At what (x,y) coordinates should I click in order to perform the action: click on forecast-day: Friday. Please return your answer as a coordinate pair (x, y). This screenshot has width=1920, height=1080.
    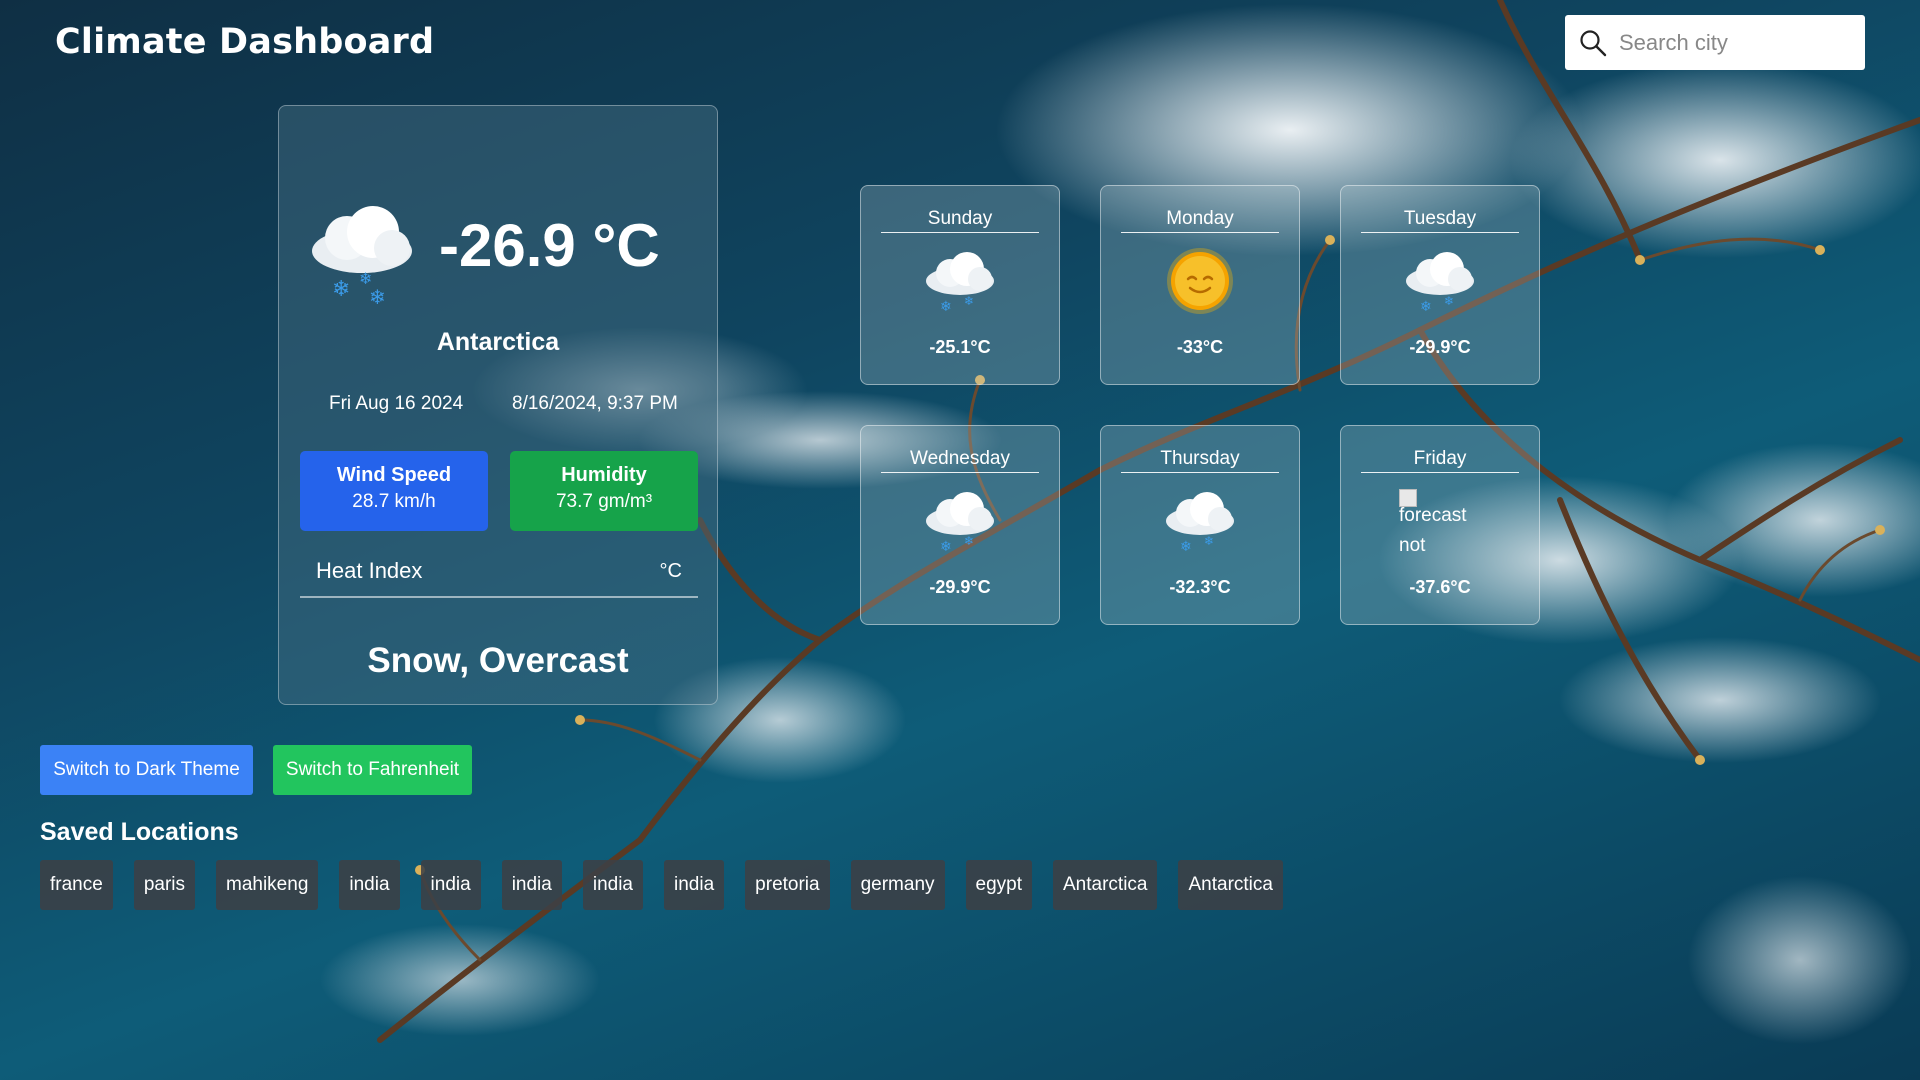
    Looking at the image, I should click on (1440, 460).